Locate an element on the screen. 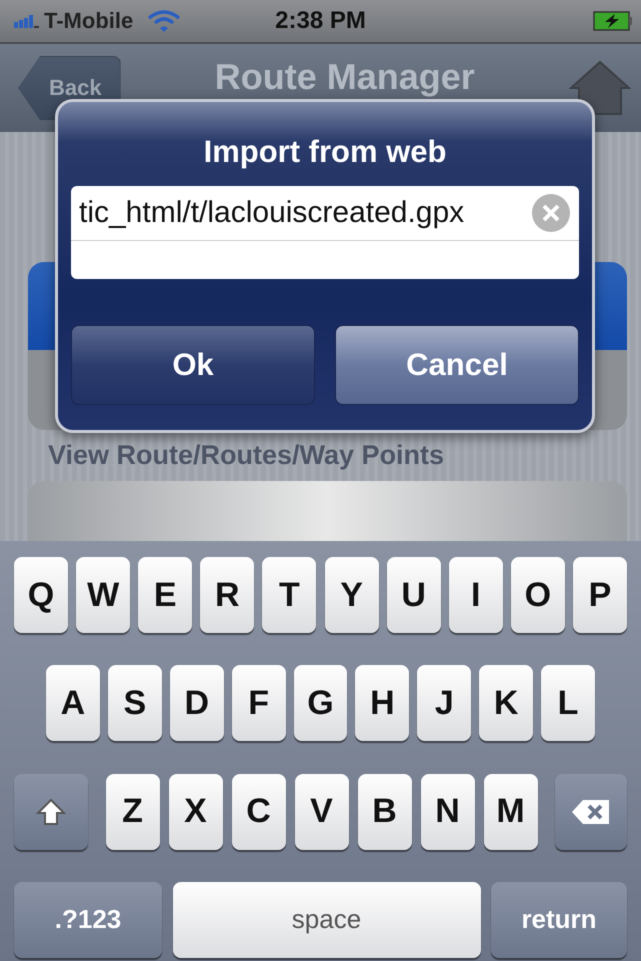  key: J is located at coordinates (444, 703).